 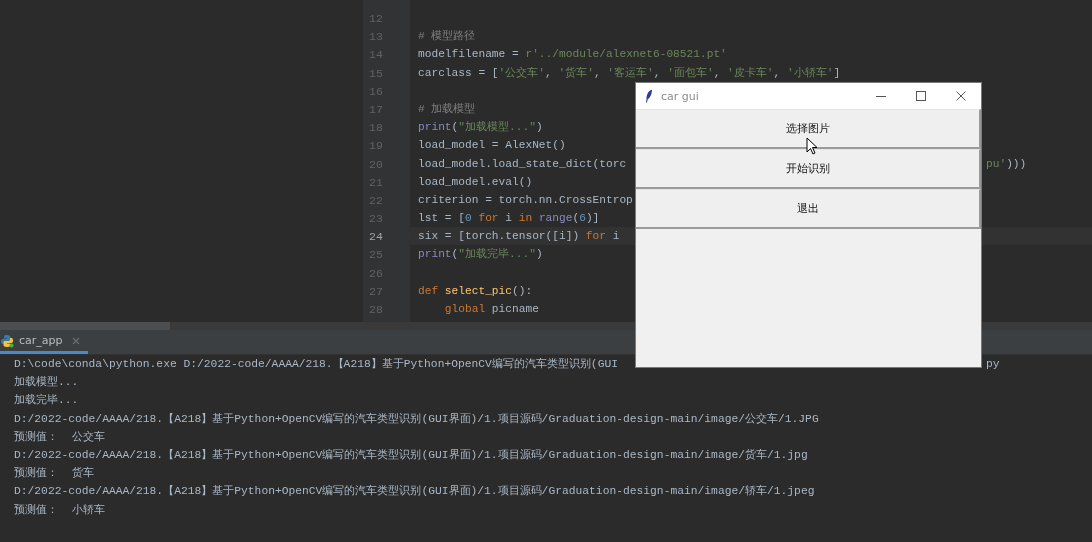 What do you see at coordinates (480, 128) in the screenshot?
I see `code-line: print("加载模型...")` at bounding box center [480, 128].